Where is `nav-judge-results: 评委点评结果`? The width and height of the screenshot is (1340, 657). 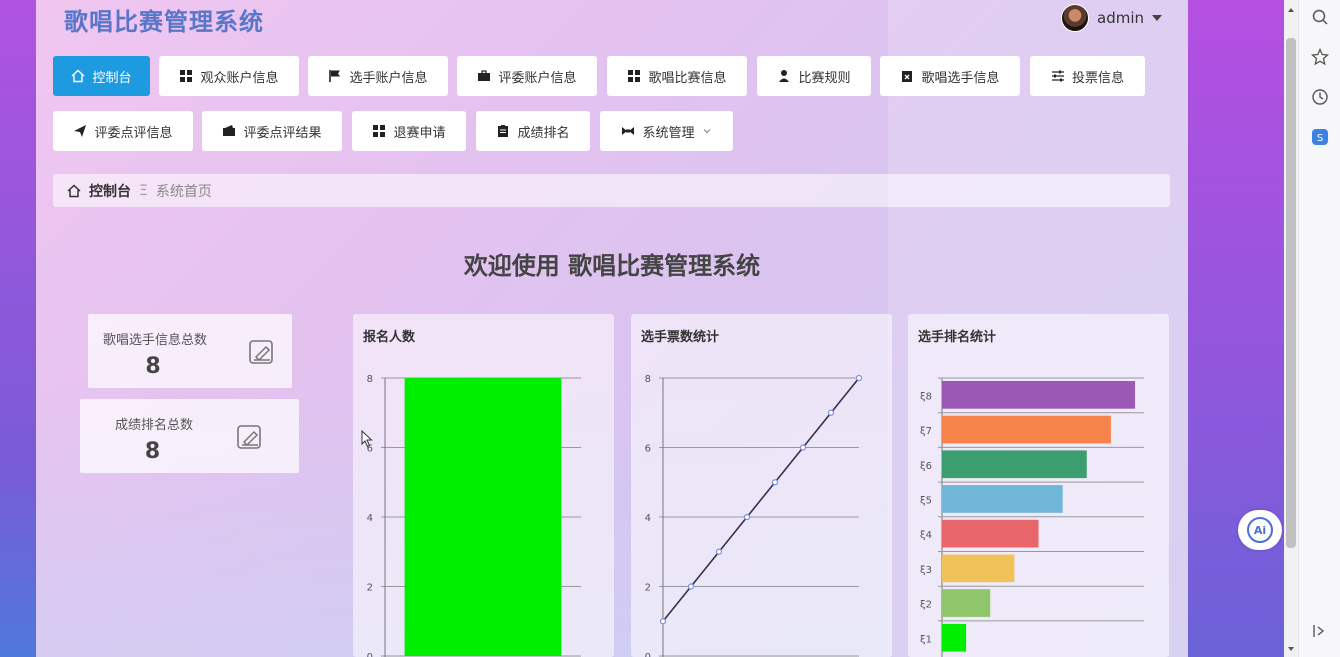 nav-judge-results: 评委点评结果 is located at coordinates (272, 131).